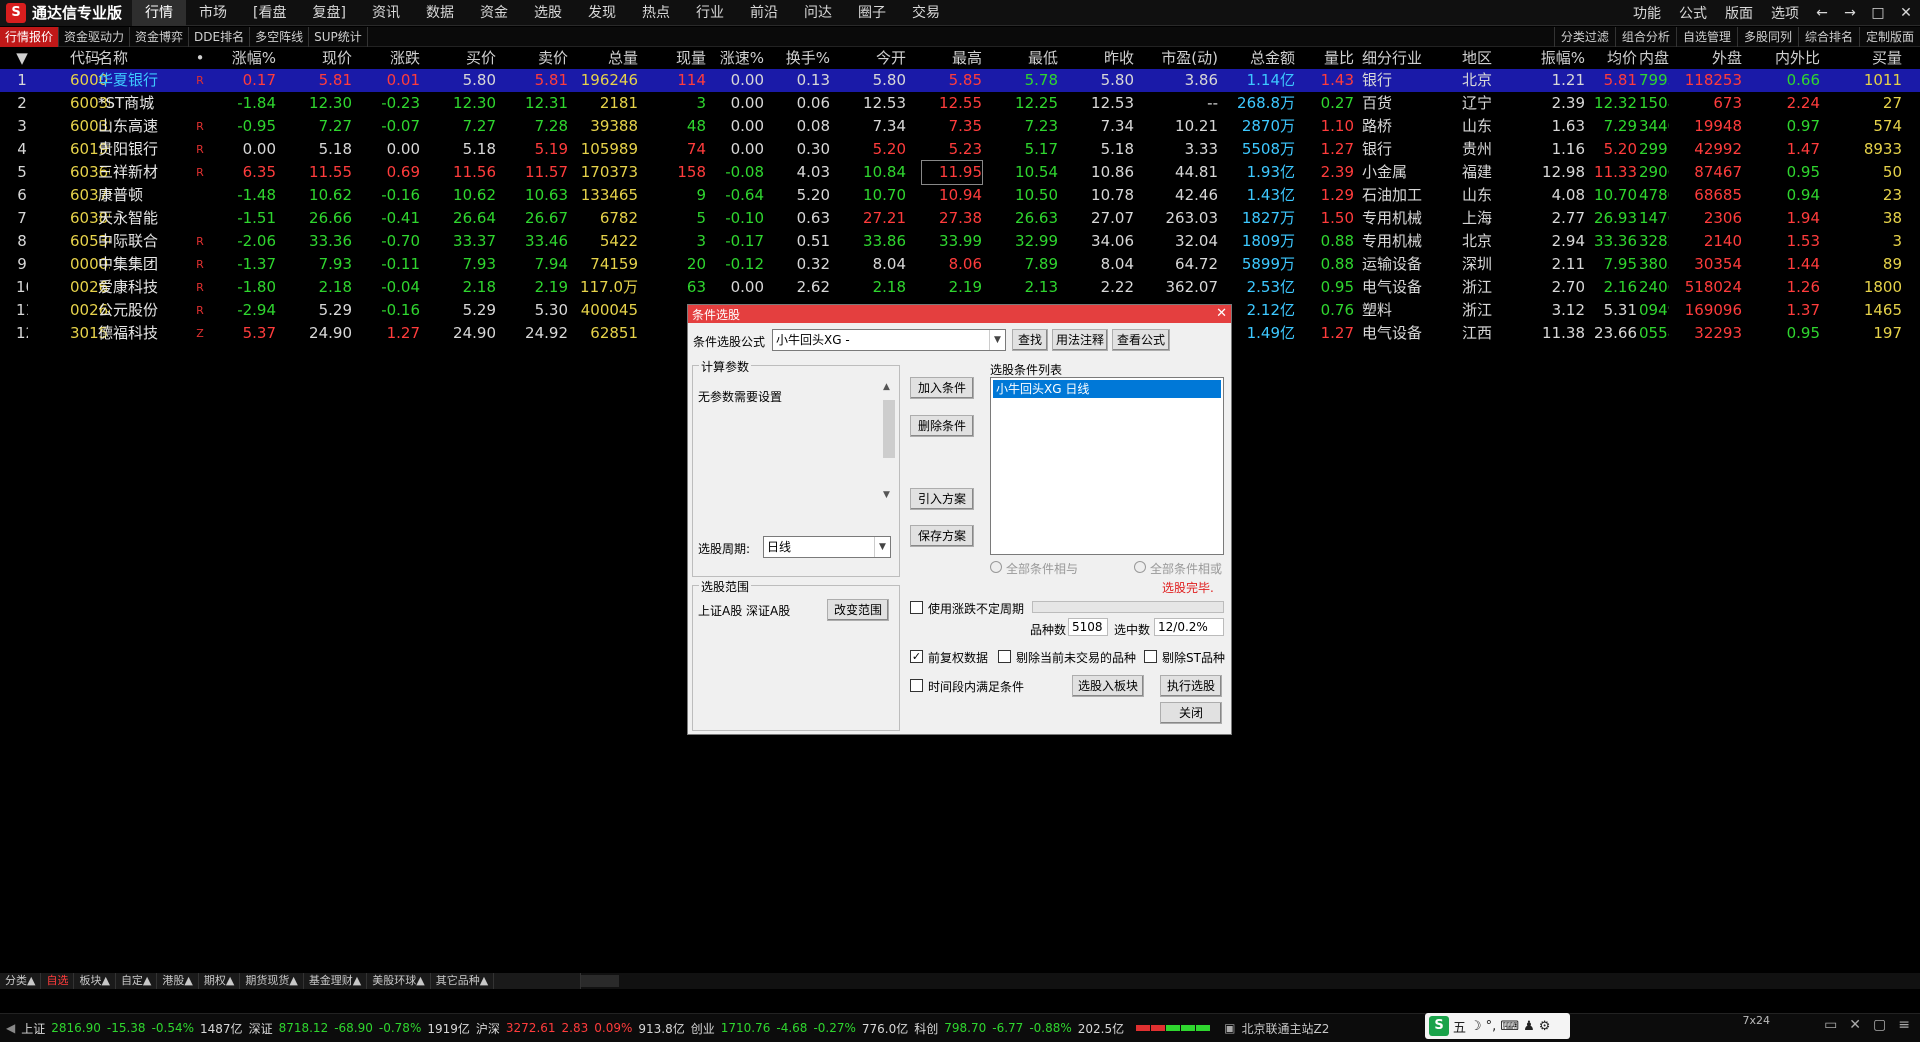  Describe the element at coordinates (399, 981) in the screenshot. I see `bottom-tab: 美股环球▲` at that location.